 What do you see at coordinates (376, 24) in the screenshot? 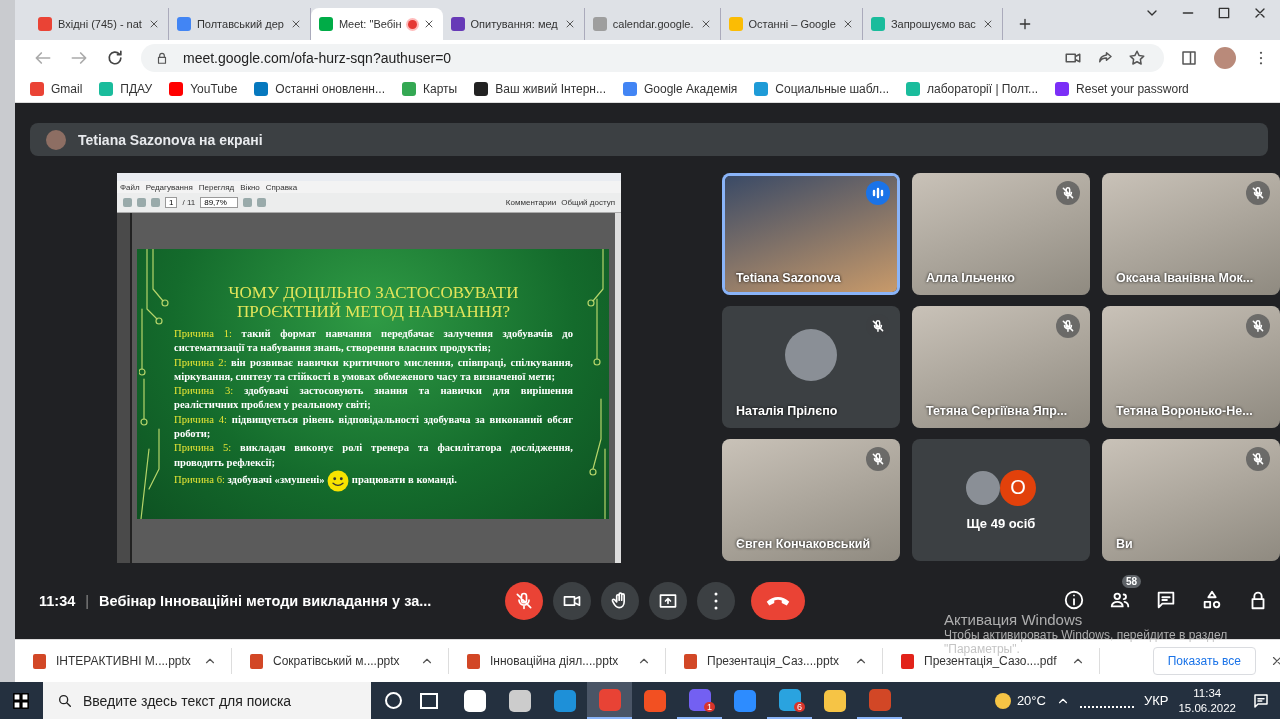
I see `browser-tab: Meet: "Вебін` at bounding box center [376, 24].